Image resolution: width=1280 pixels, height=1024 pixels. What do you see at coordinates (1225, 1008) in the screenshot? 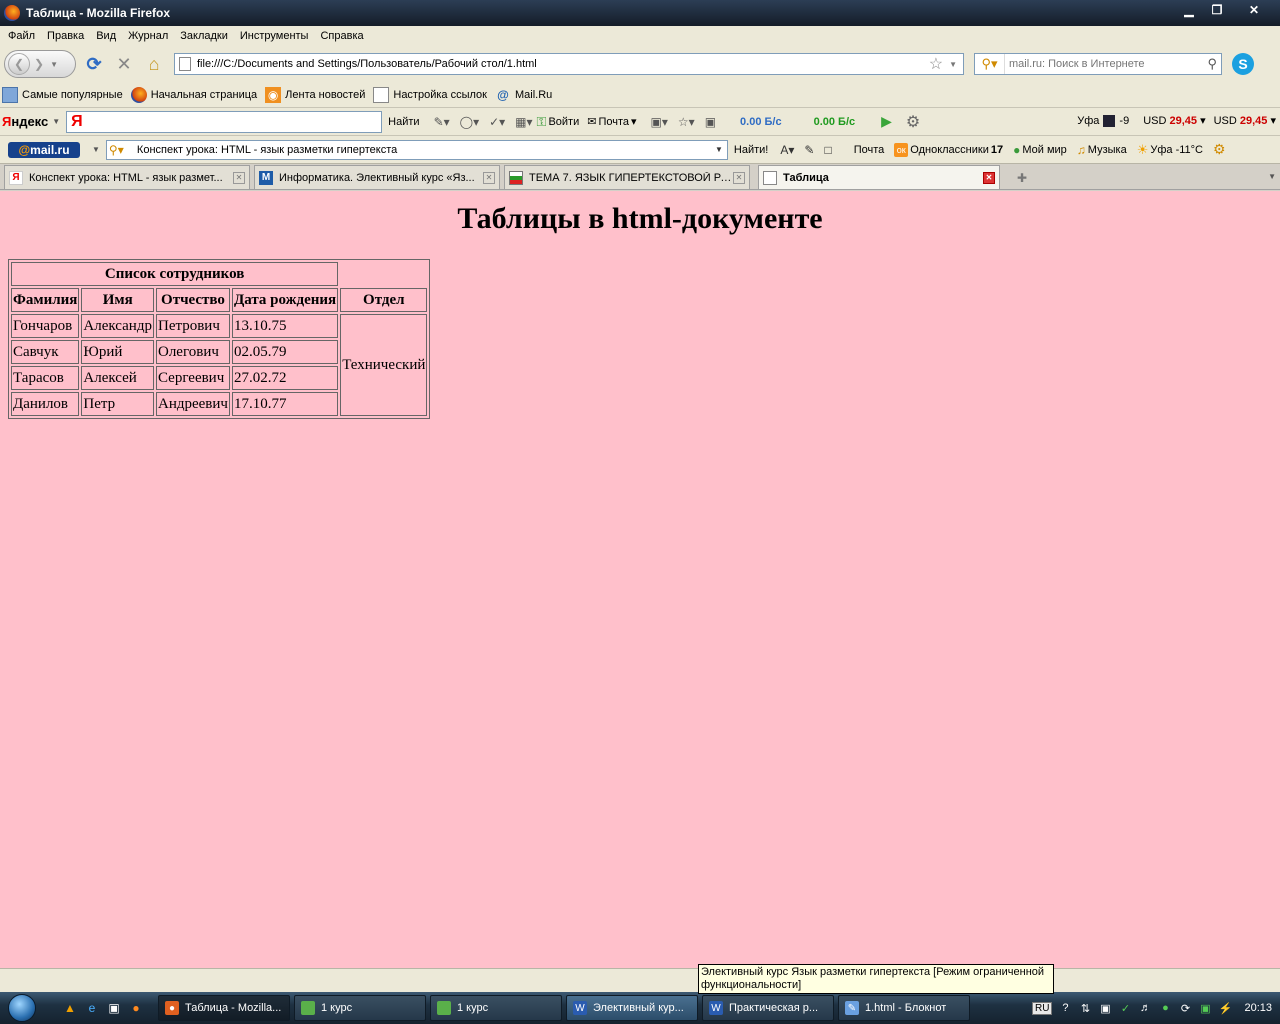
I see `power-icon: ⚡` at bounding box center [1225, 1008].